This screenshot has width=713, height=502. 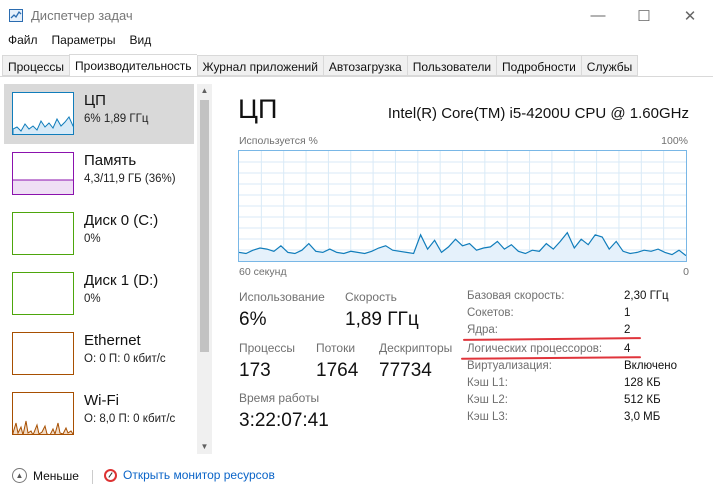 I want to click on tab-users: Пользователи, so click(x=451, y=65).